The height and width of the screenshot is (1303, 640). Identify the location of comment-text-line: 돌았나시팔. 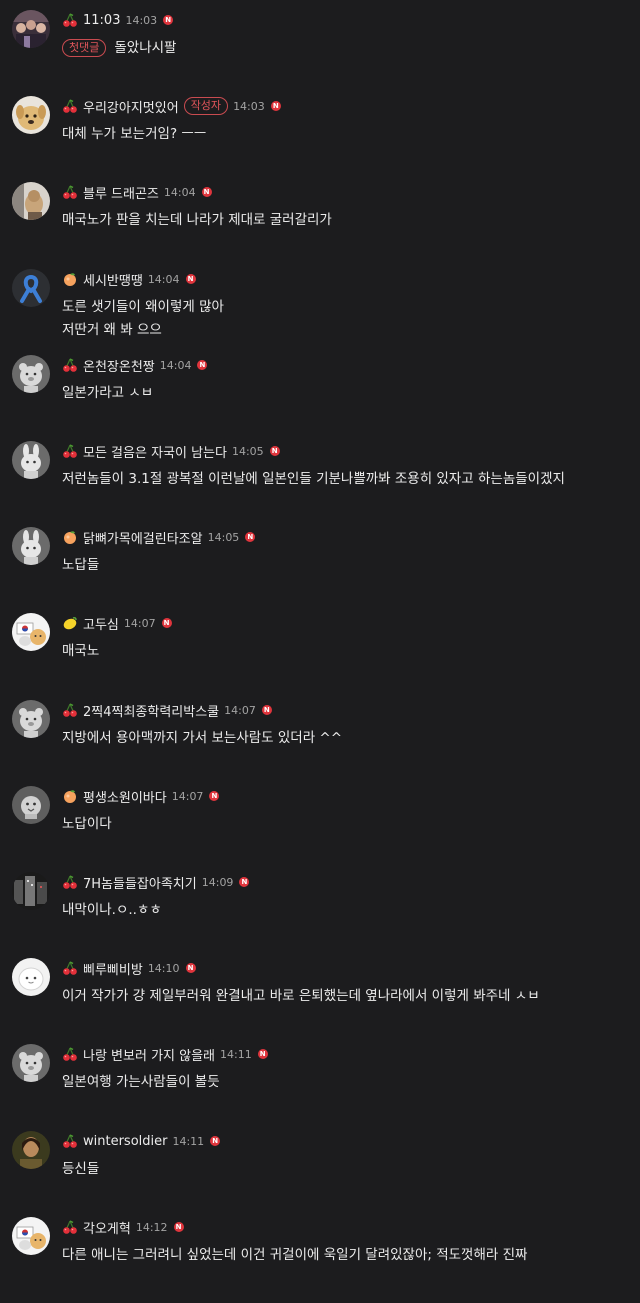
(145, 48).